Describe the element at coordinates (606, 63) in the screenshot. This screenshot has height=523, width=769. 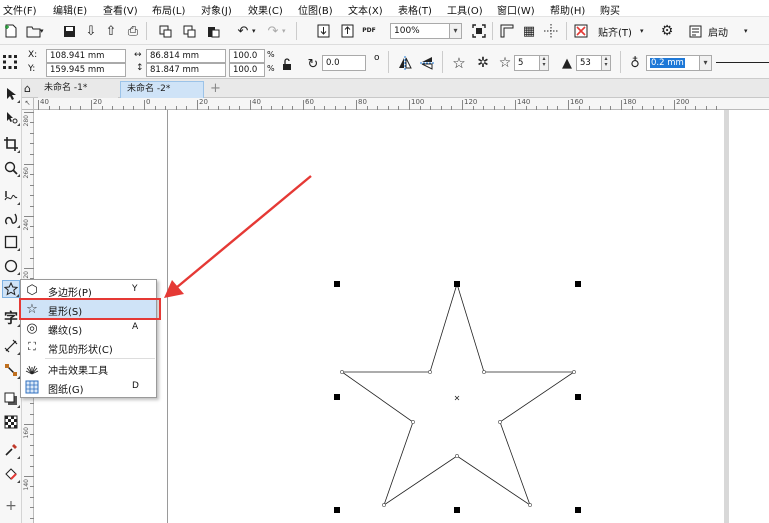
I see `star-sharpness-spinner: ▴ ▾` at that location.